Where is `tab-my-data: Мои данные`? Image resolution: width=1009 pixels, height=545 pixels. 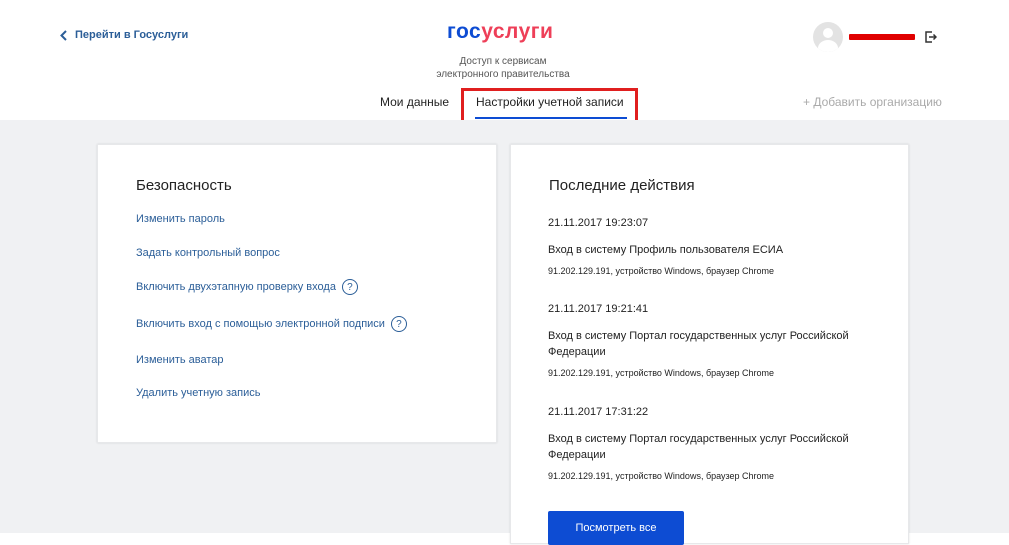
tab-my-data: Мои данные is located at coordinates (414, 102).